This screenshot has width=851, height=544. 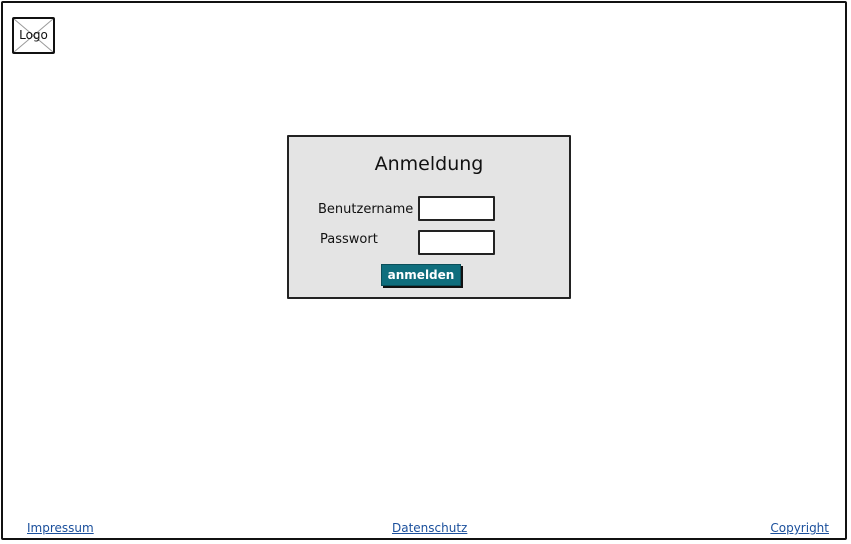 I want to click on login-title: Anmeldung, so click(x=429, y=164).